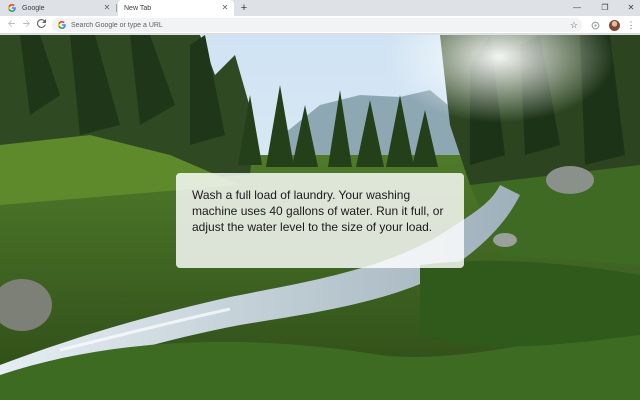  What do you see at coordinates (577, 8) in the screenshot?
I see `minimize-icon: —` at bounding box center [577, 8].